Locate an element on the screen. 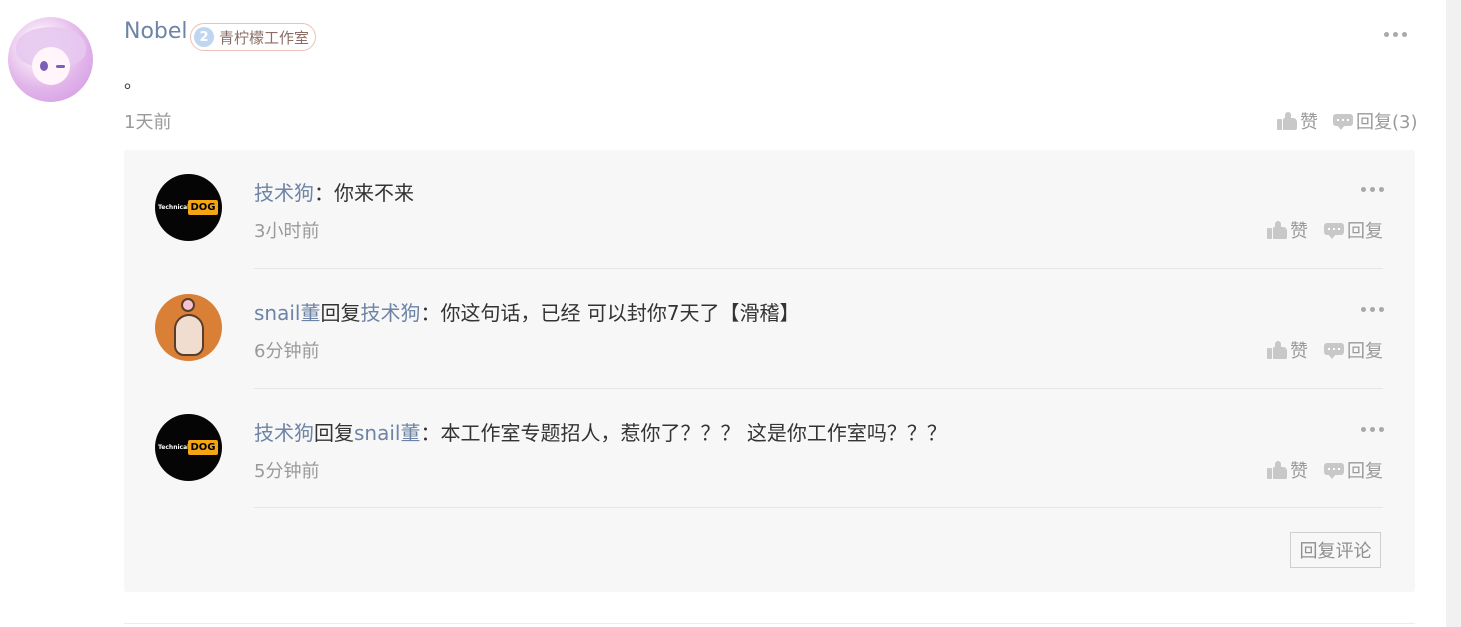  reply-time: 6分钟前 is located at coordinates (287, 351).